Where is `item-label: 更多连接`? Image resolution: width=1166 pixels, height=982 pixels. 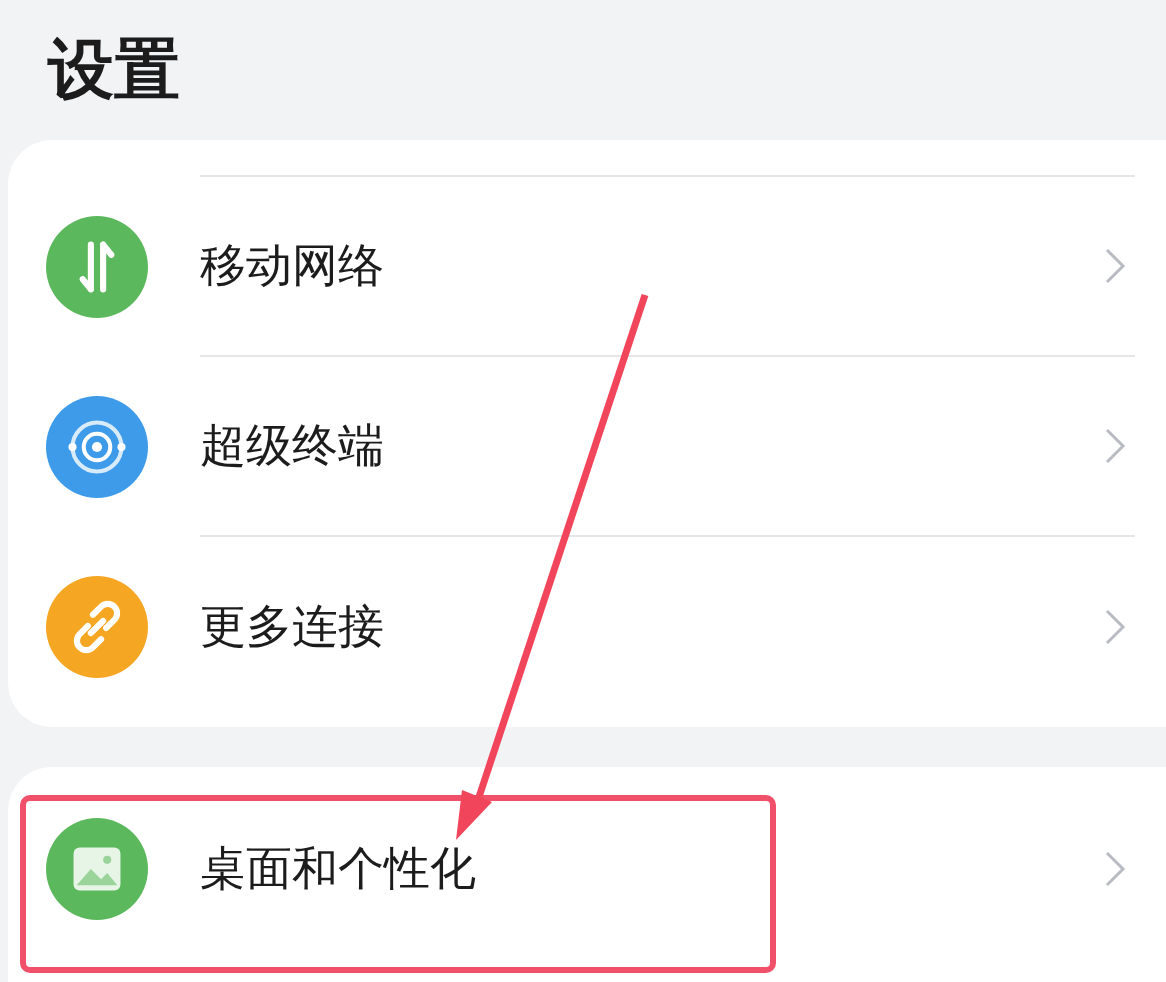 item-label: 更多连接 is located at coordinates (292, 626).